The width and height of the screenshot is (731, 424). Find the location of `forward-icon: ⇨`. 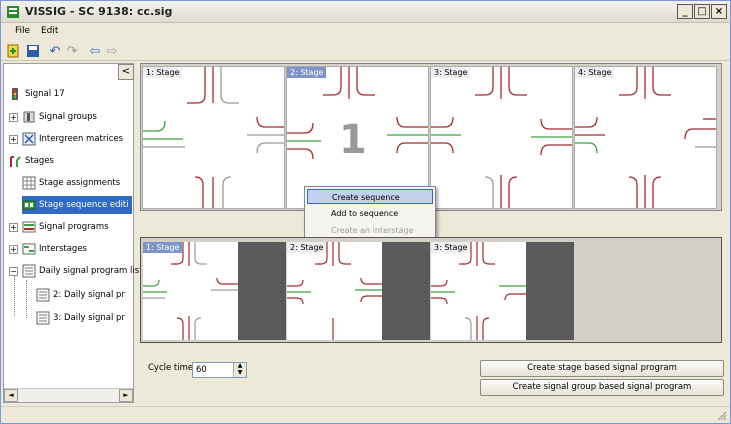

forward-icon: ⇨ is located at coordinates (112, 51).